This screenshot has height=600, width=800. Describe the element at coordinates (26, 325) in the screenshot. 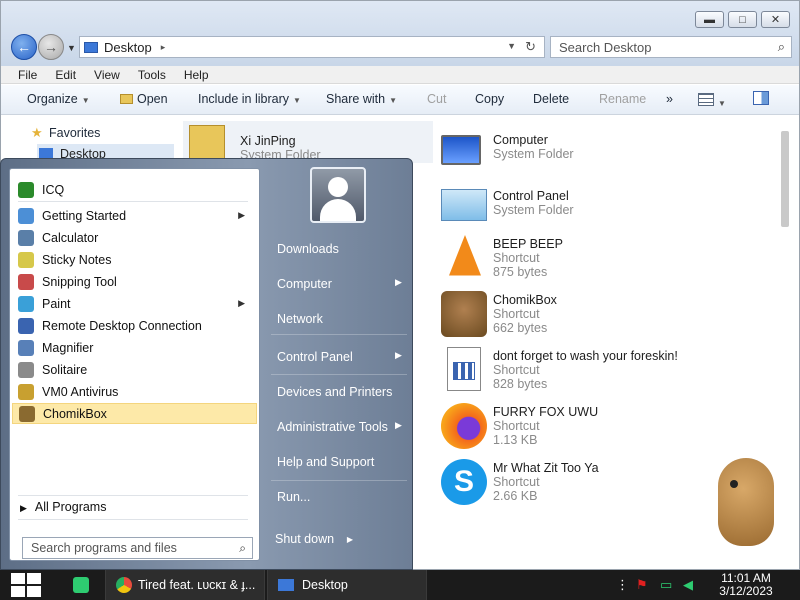

I see `remote-desktop-icon` at that location.